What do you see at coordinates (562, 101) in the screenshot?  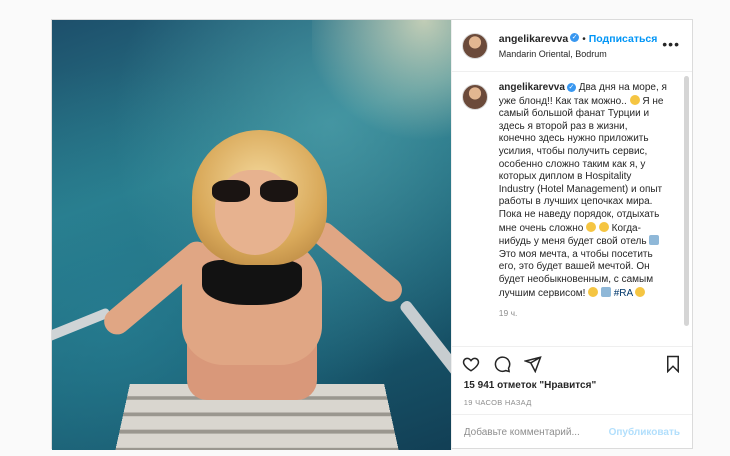 I see `caption-line: уже блонд!! Как так можно..` at bounding box center [562, 101].